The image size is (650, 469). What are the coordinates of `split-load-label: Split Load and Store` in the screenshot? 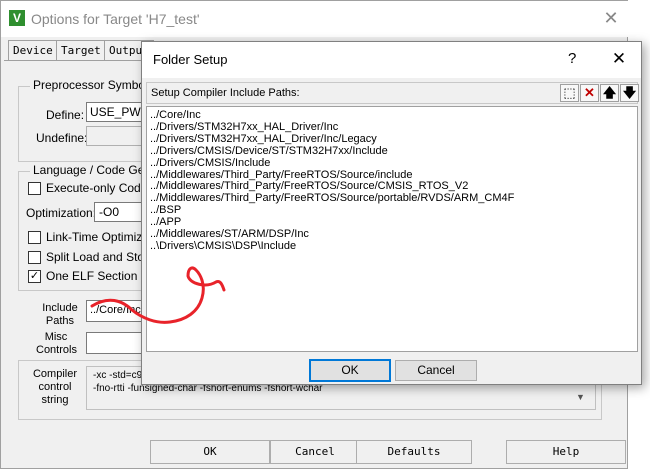 It's located at (100, 257).